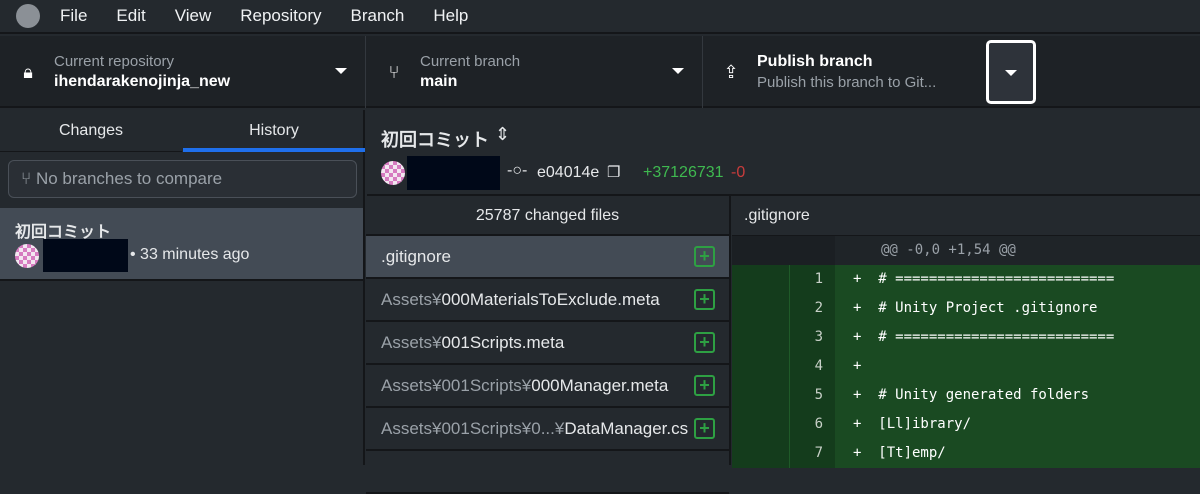 The image size is (1200, 494). Describe the element at coordinates (1017, 250) in the screenshot. I see `hunk-text: @@ -0,0 +1,54 @@` at that location.